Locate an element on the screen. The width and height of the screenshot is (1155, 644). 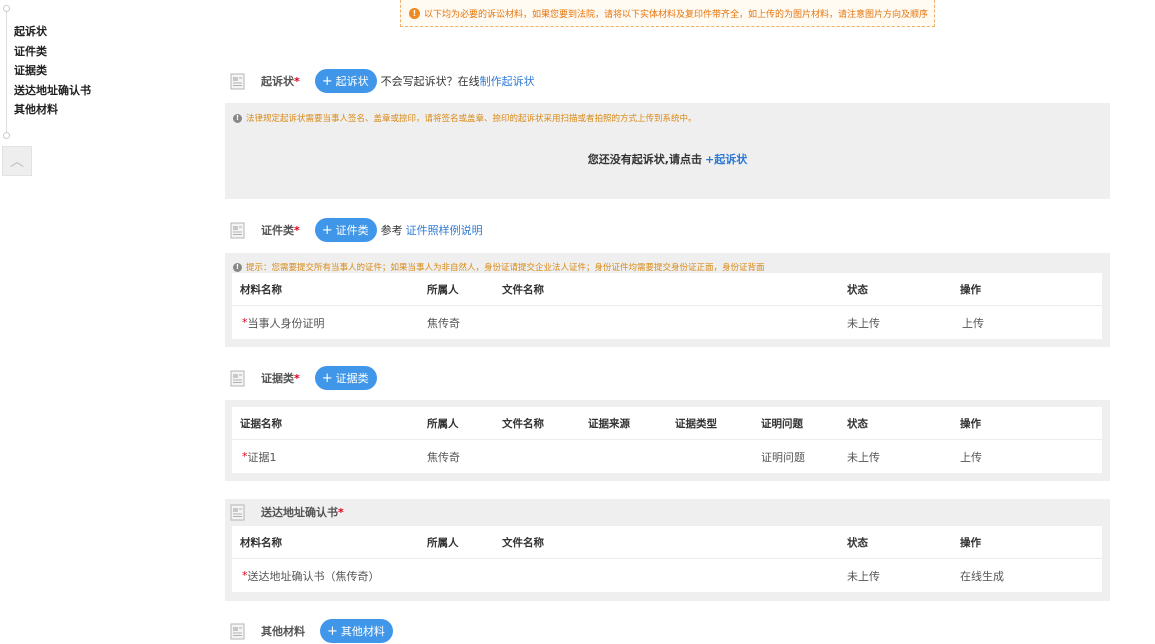
section-header-other: 其他材料 + 其他材料 is located at coordinates (311, 631).